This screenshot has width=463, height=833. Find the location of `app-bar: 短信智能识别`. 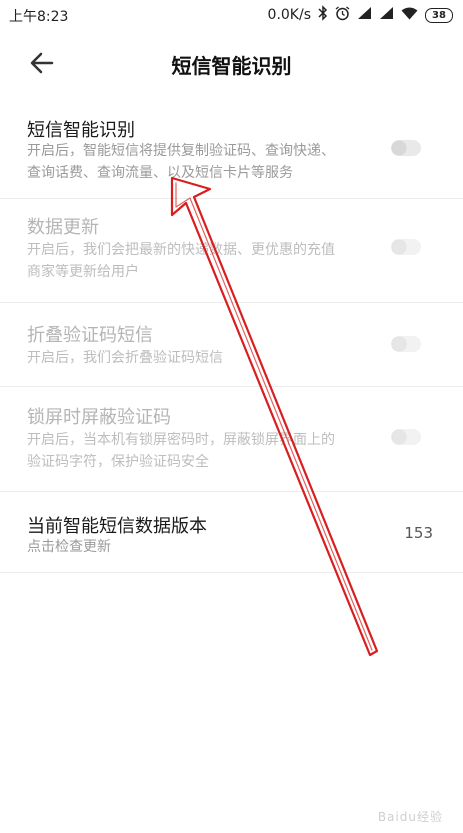

app-bar: 短信智能识别 is located at coordinates (231, 63).